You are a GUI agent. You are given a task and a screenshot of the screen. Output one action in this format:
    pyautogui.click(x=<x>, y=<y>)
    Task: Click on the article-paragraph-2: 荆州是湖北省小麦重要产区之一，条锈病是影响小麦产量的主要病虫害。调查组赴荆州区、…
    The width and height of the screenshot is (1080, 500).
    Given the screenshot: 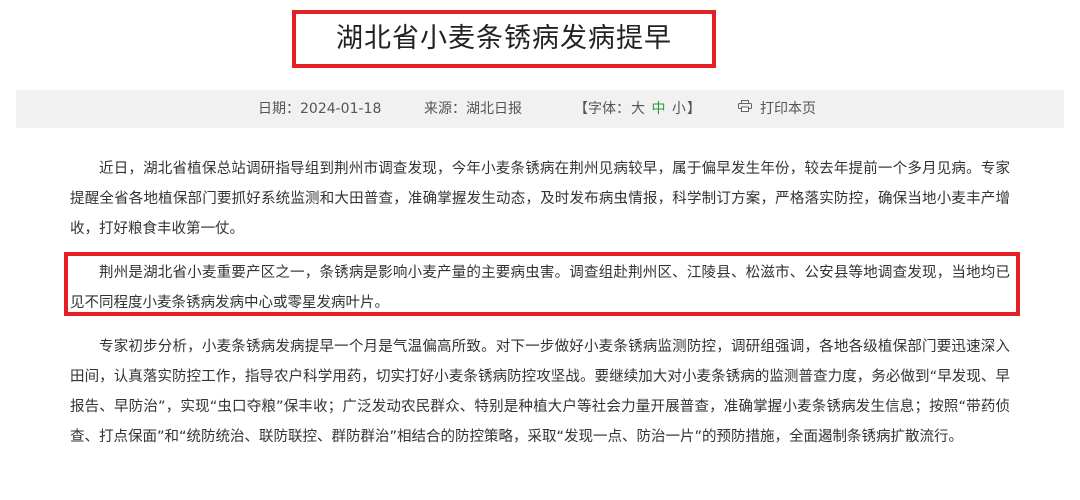 What is the action you would take?
    pyautogui.click(x=540, y=288)
    